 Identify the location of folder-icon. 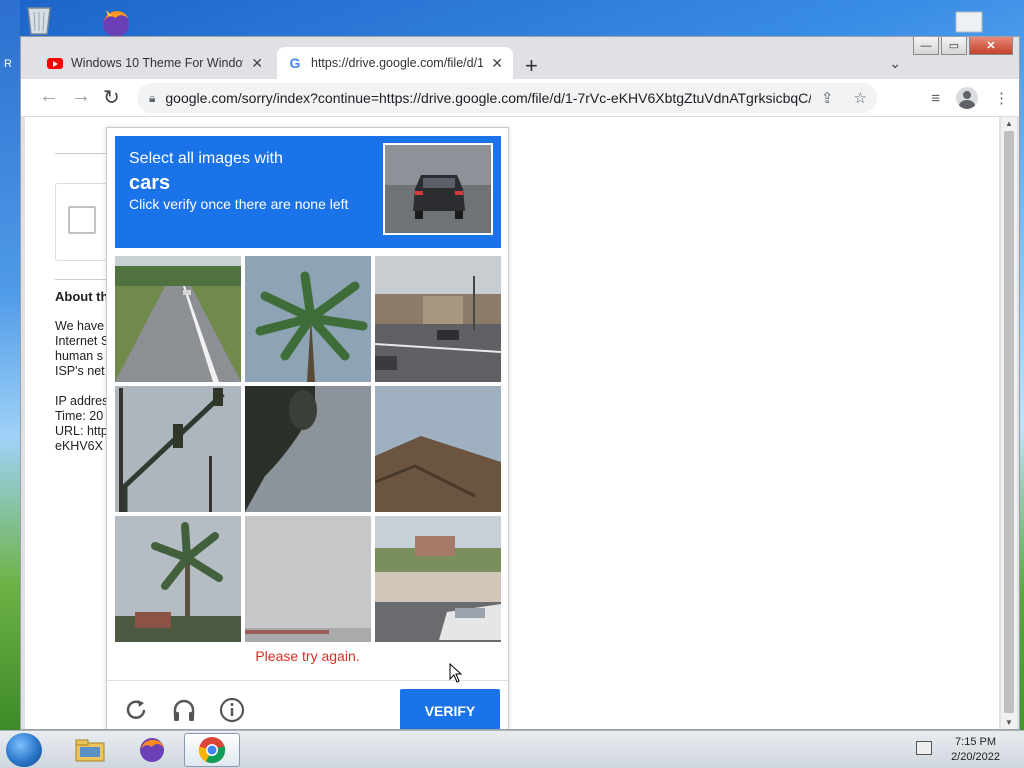
(90, 750).